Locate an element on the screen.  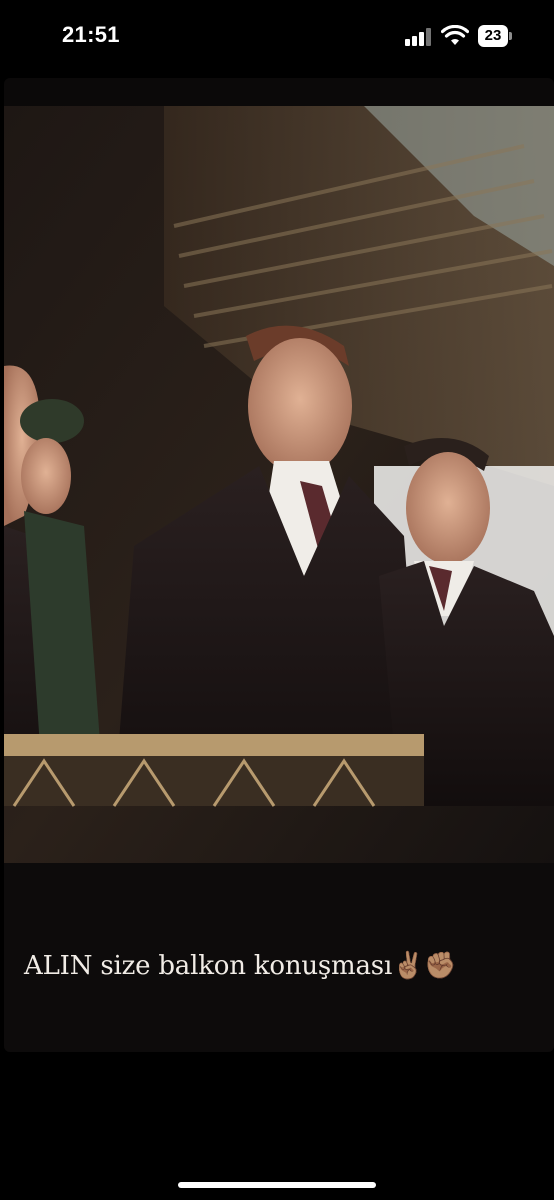
wifi-icon is located at coordinates (455, 35).